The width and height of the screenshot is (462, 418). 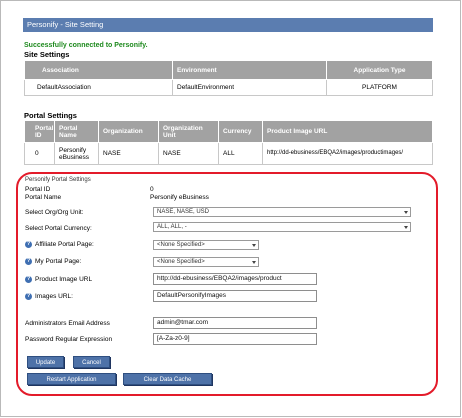 What do you see at coordinates (240, 153) in the screenshot?
I see `currency-cell: ALL` at bounding box center [240, 153].